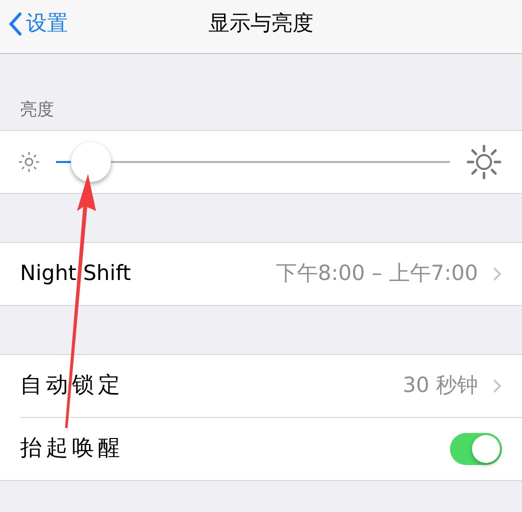 The height and width of the screenshot is (512, 522). Describe the element at coordinates (91, 162) in the screenshot. I see `slider-thumb` at that location.